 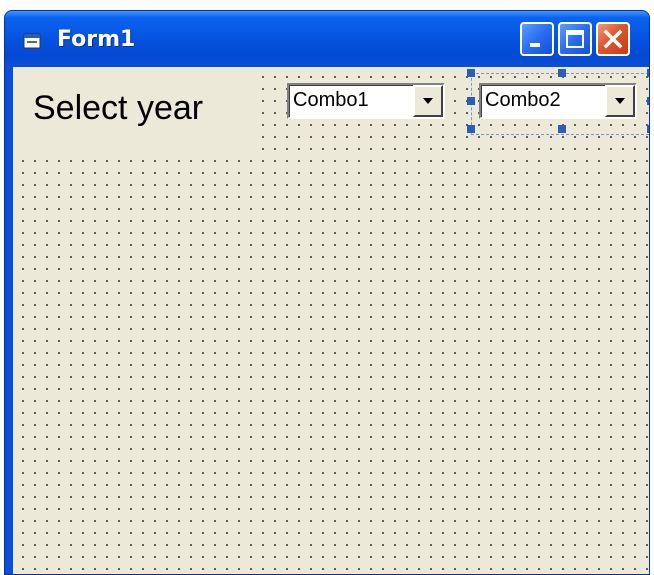 I want to click on combo2-dropdown-button, so click(x=620, y=101).